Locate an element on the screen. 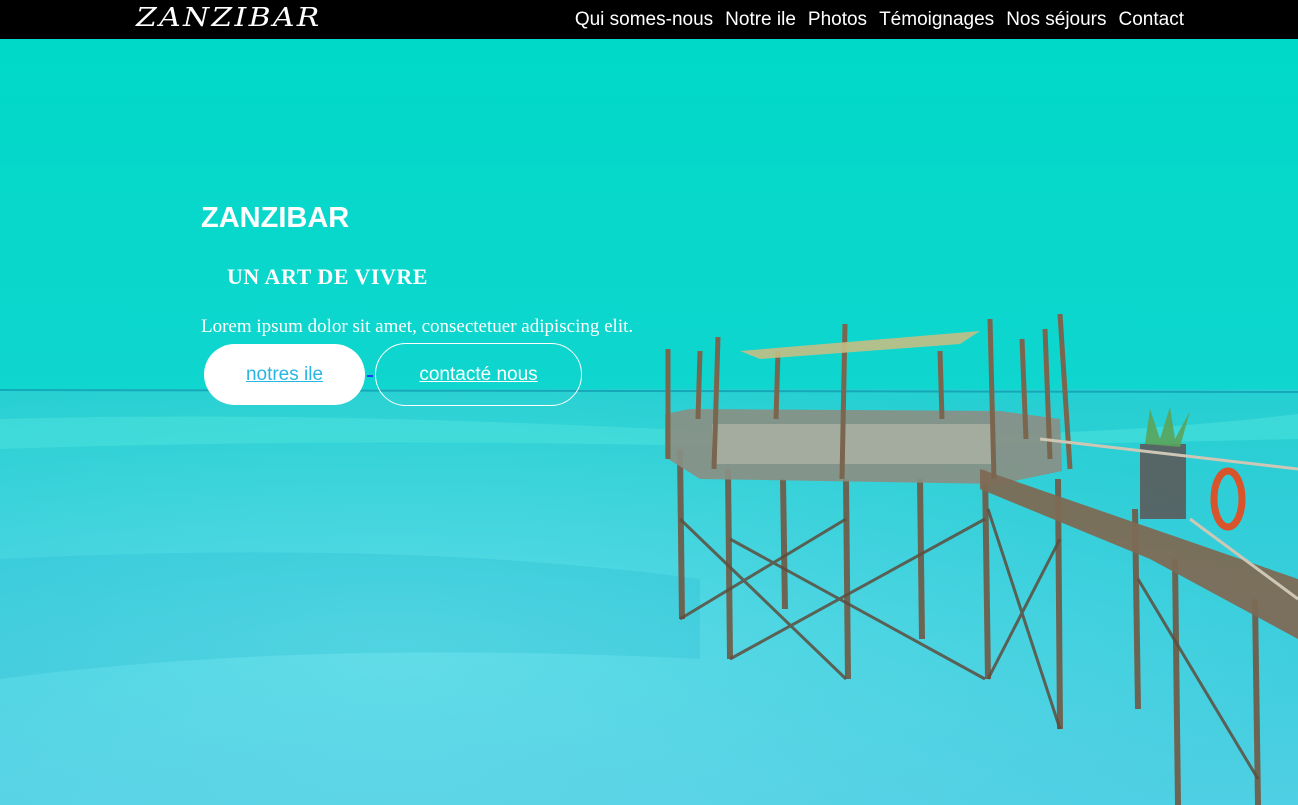 The image size is (1298, 805). nav-link-qui-somes-nous: Qui somes-nous is located at coordinates (644, 20).